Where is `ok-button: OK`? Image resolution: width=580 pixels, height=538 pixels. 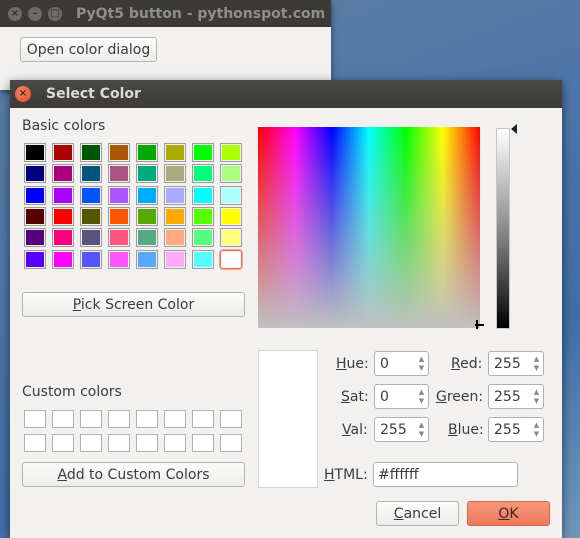
ok-button: OK is located at coordinates (508, 513).